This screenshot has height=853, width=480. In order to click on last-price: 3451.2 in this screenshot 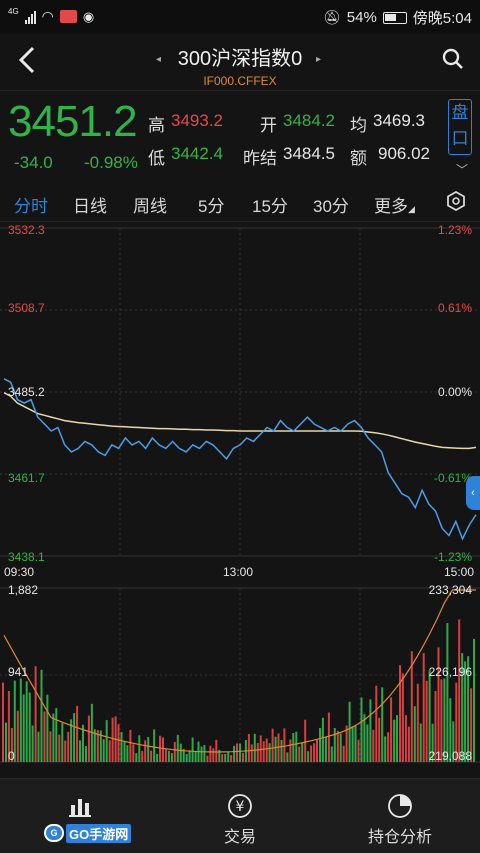, I will do `click(73, 121)`.